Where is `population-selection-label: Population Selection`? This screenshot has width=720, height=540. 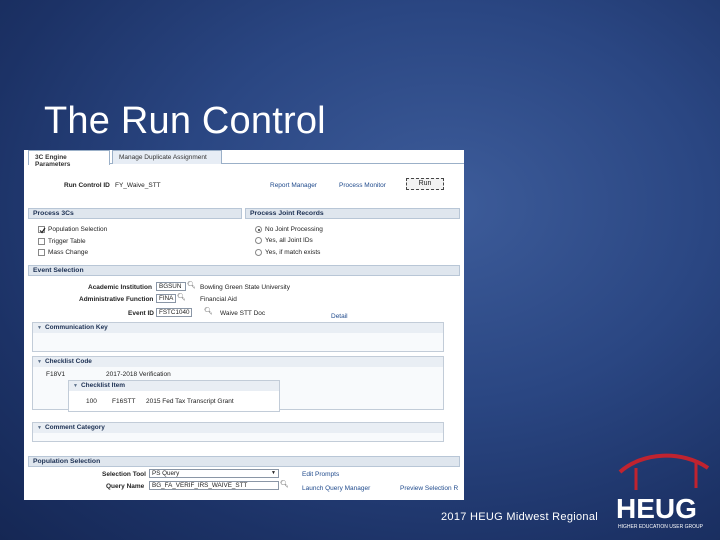 population-selection-label: Population Selection is located at coordinates (78, 229).